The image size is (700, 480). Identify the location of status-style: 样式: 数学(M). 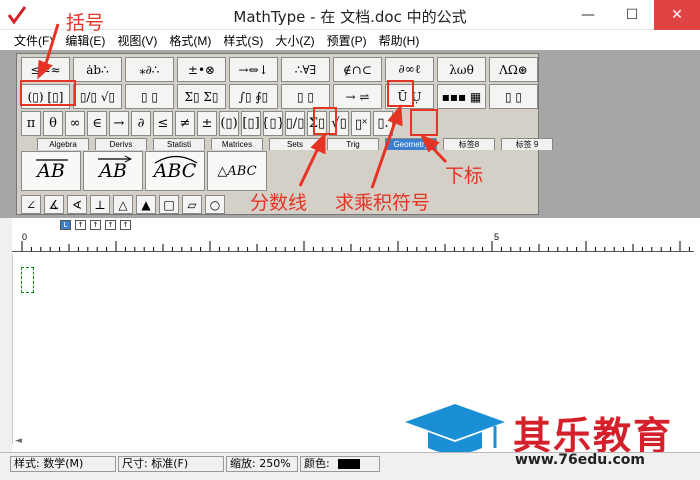
(63, 464).